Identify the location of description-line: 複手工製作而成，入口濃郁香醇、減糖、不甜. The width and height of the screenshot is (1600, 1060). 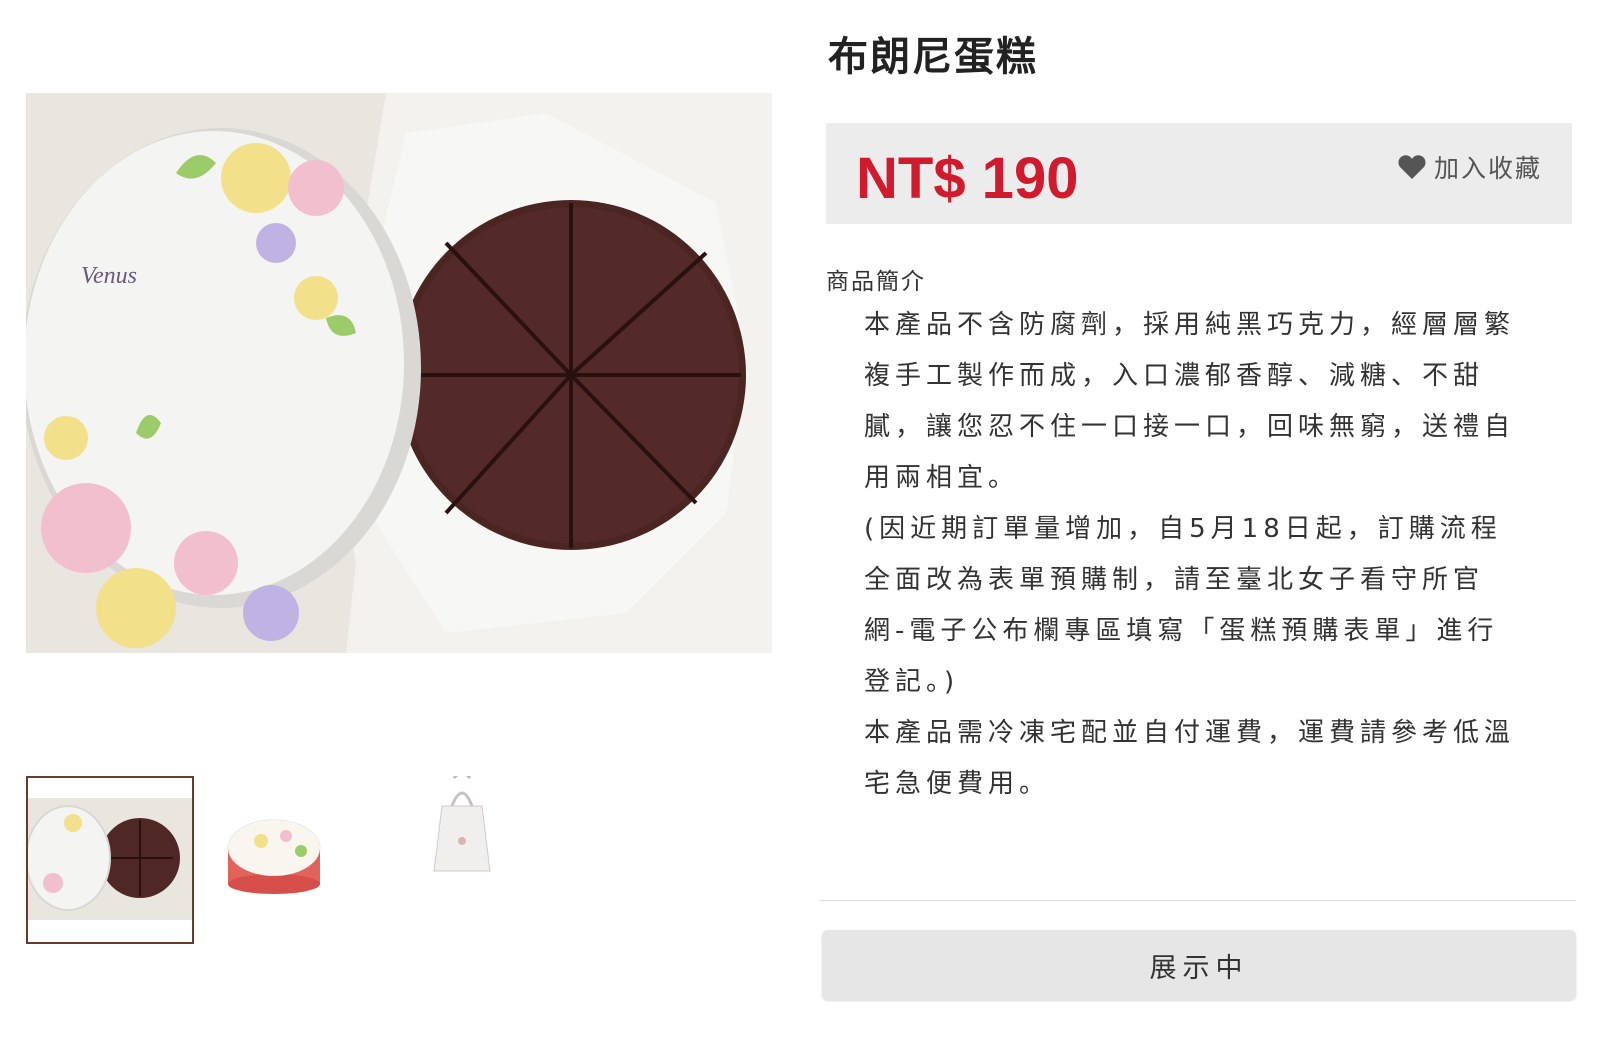
(1174, 376).